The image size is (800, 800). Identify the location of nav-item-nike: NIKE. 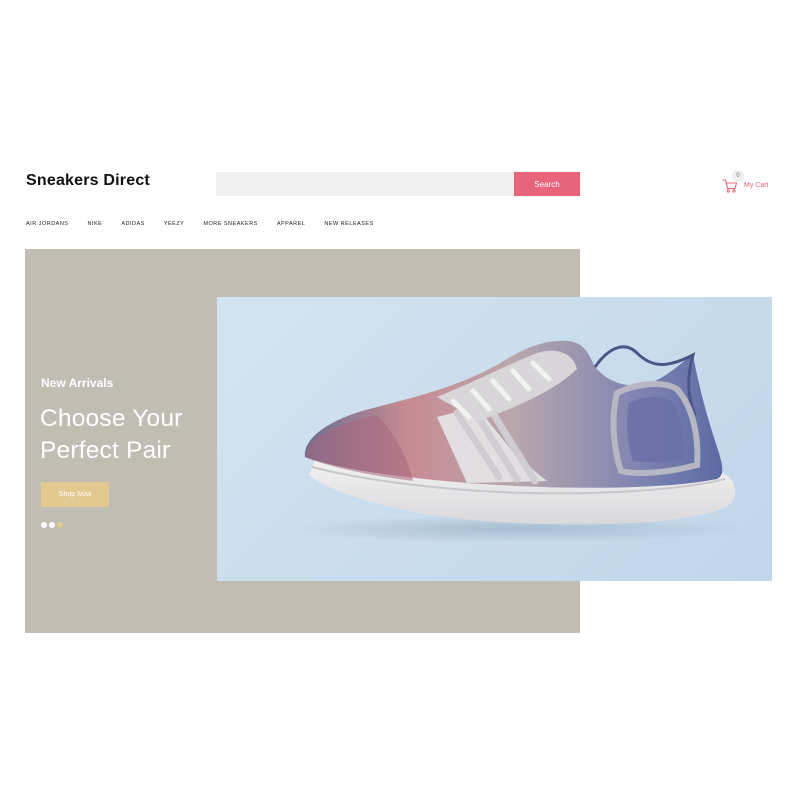
(94, 224).